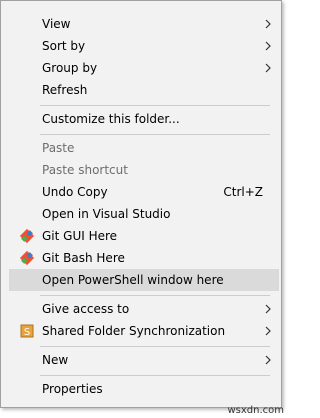 The width and height of the screenshot is (320, 418). I want to click on menu-item-label: Refresh, so click(65, 90).